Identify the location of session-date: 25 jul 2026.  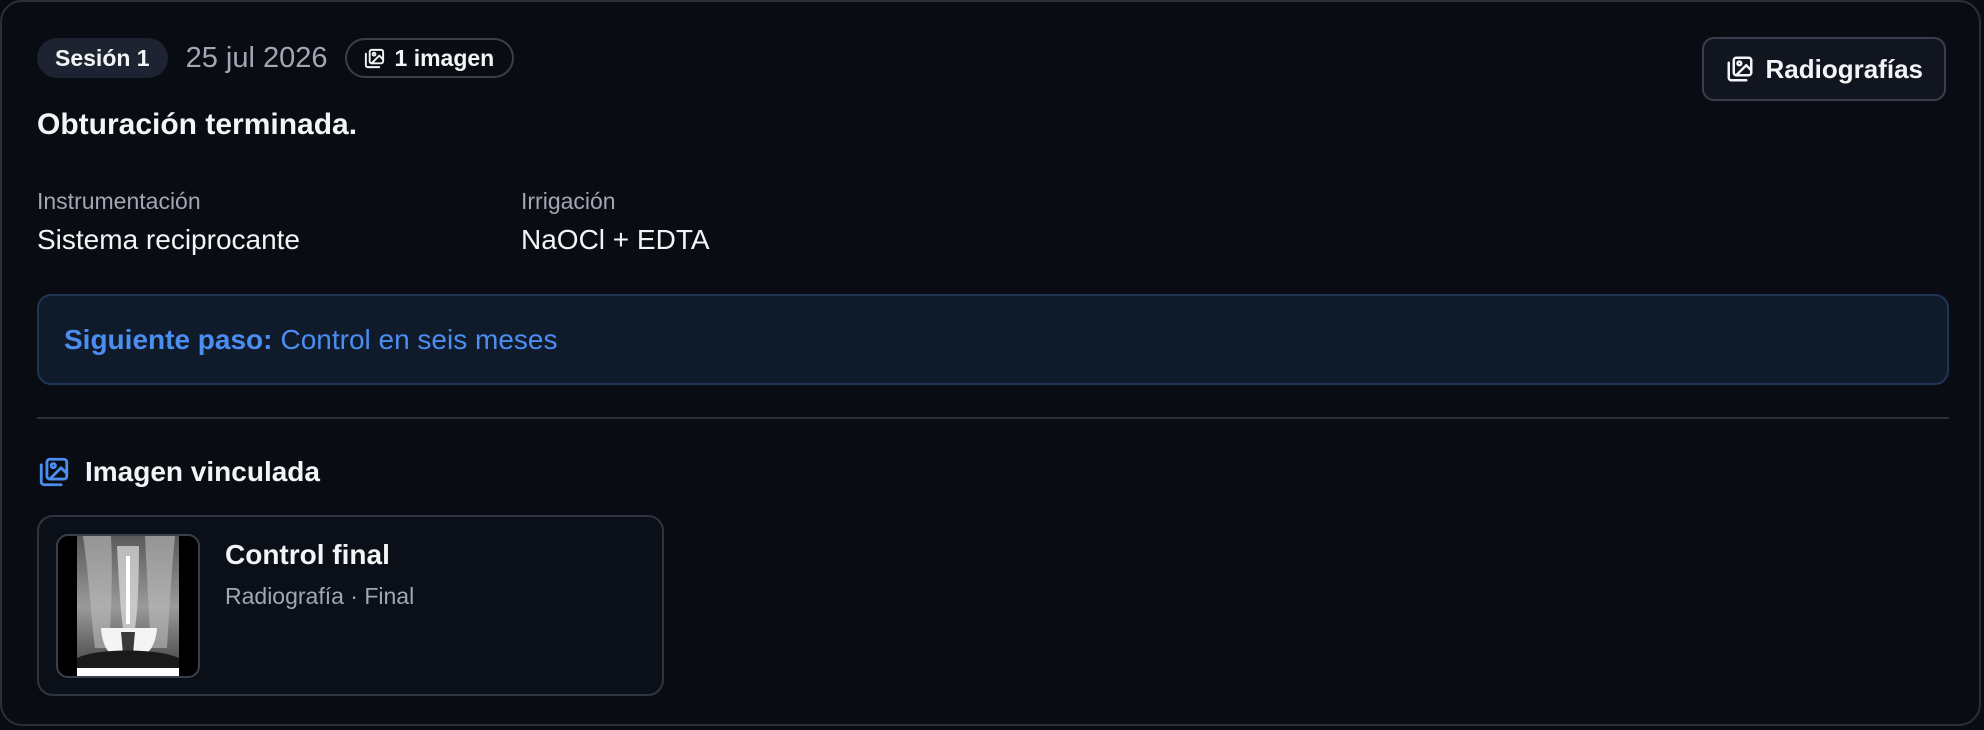
(256, 57).